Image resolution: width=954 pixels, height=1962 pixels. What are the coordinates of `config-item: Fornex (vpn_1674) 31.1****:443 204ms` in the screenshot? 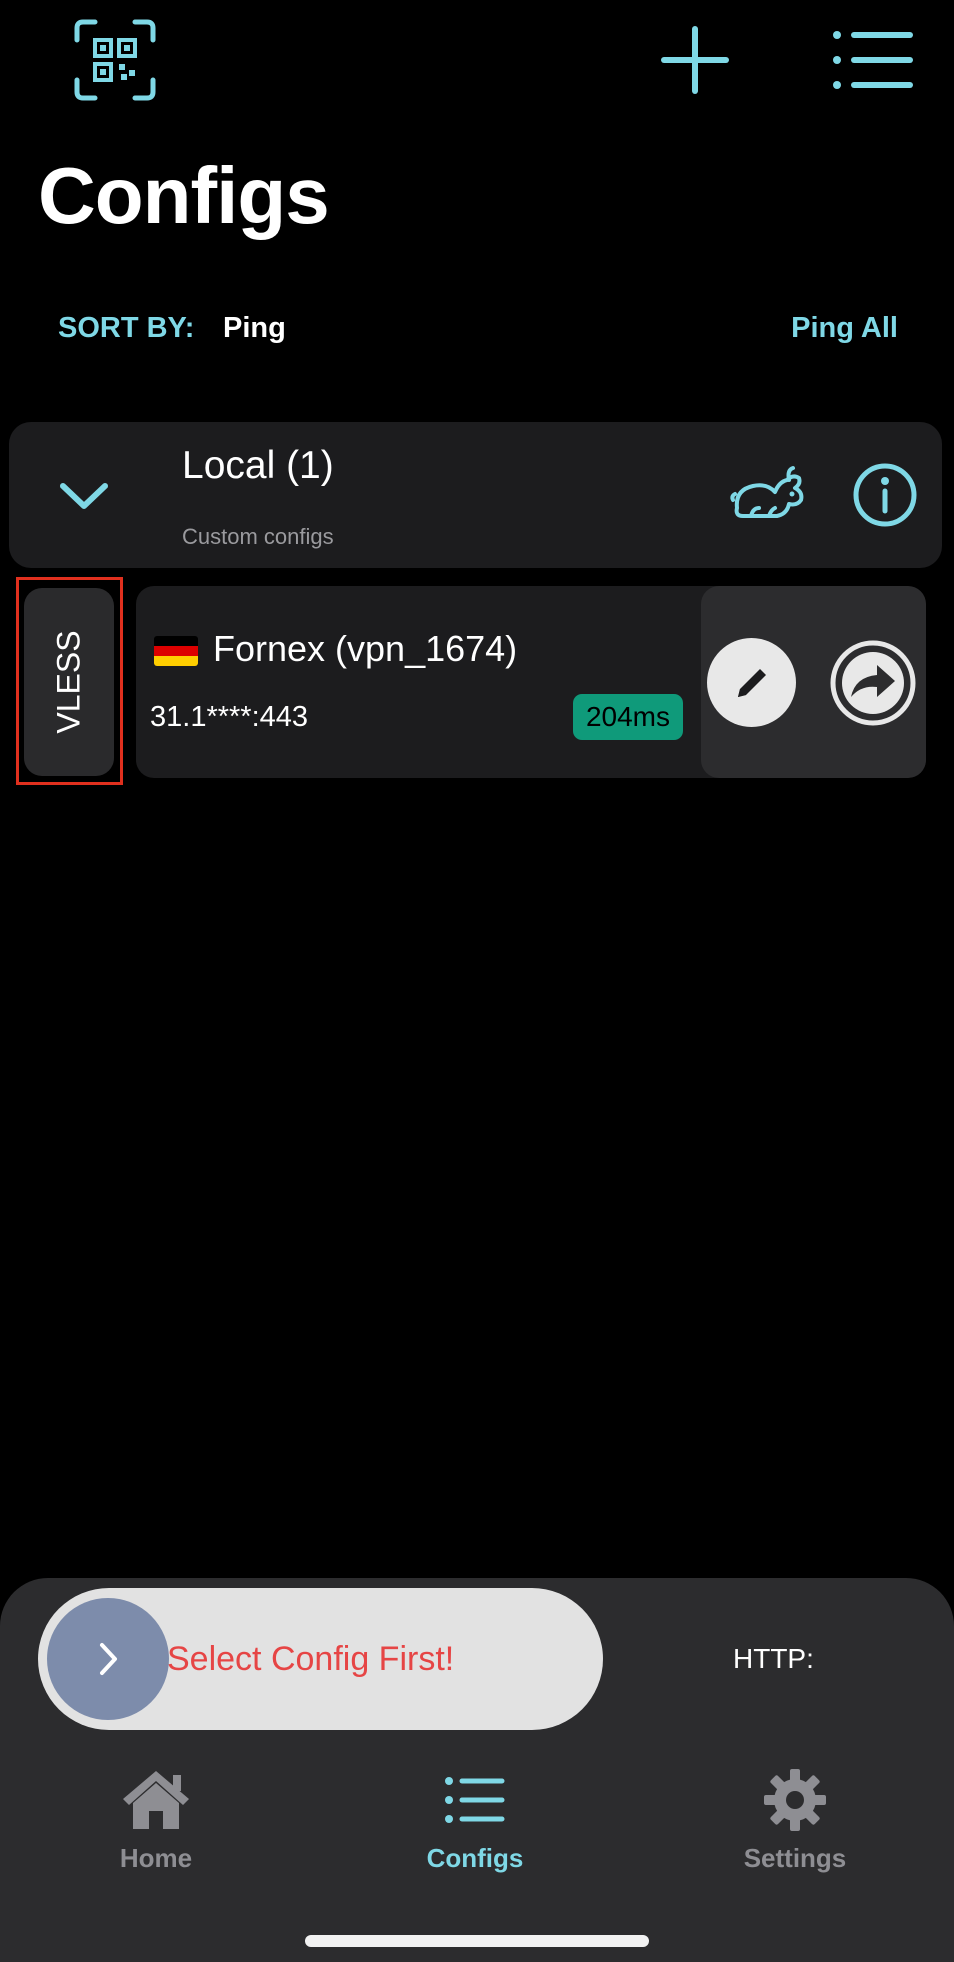 It's located at (531, 682).